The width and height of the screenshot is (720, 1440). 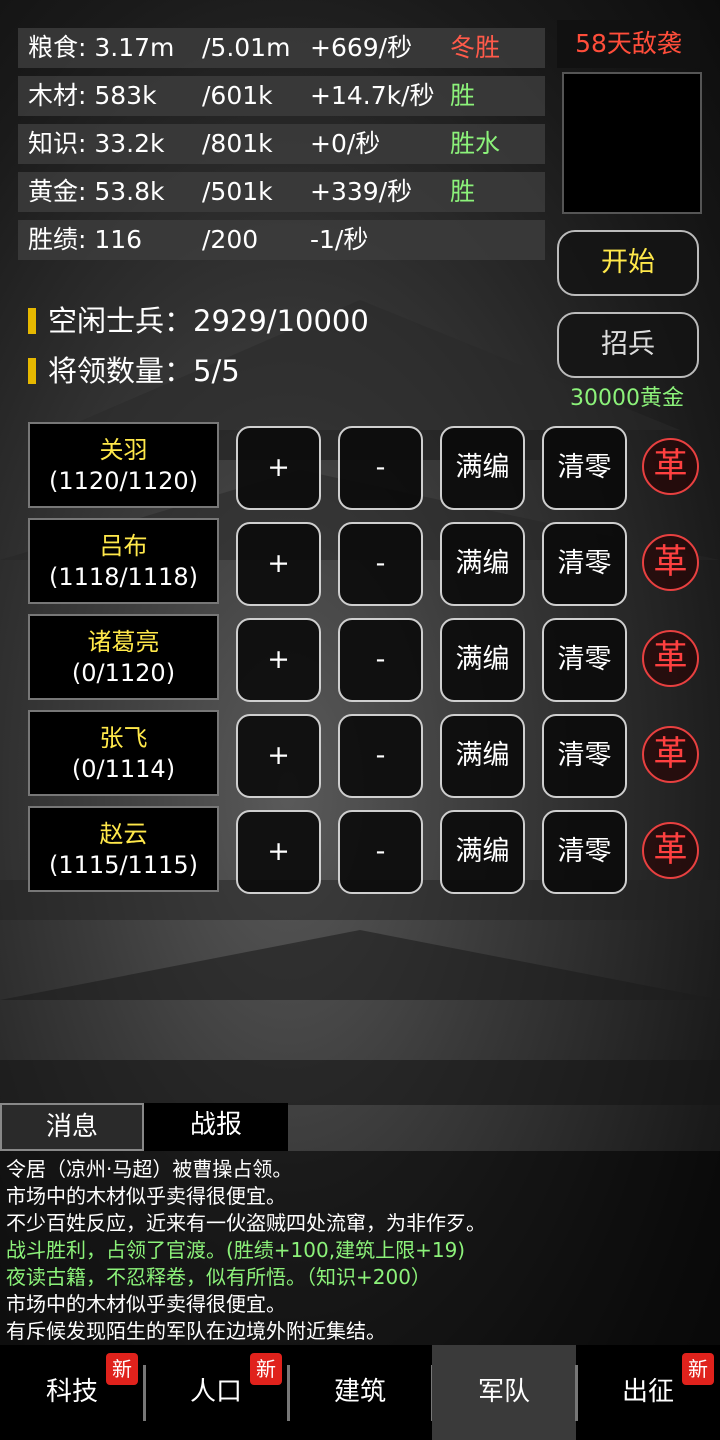 What do you see at coordinates (216, 1127) in the screenshot?
I see `tab-battle-report: 战报` at bounding box center [216, 1127].